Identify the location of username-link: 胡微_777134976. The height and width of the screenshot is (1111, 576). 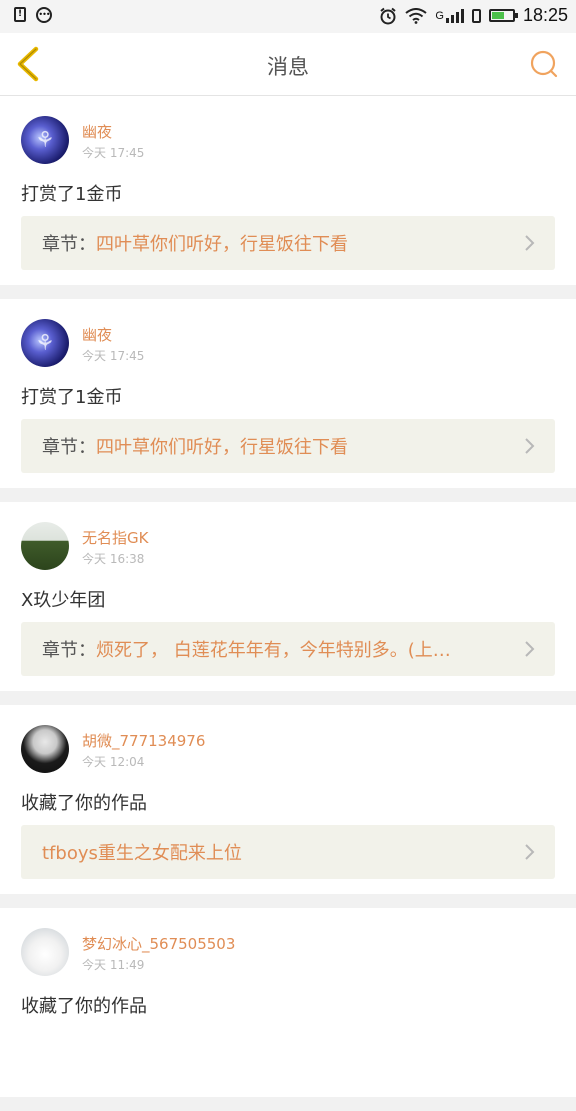
(143, 740).